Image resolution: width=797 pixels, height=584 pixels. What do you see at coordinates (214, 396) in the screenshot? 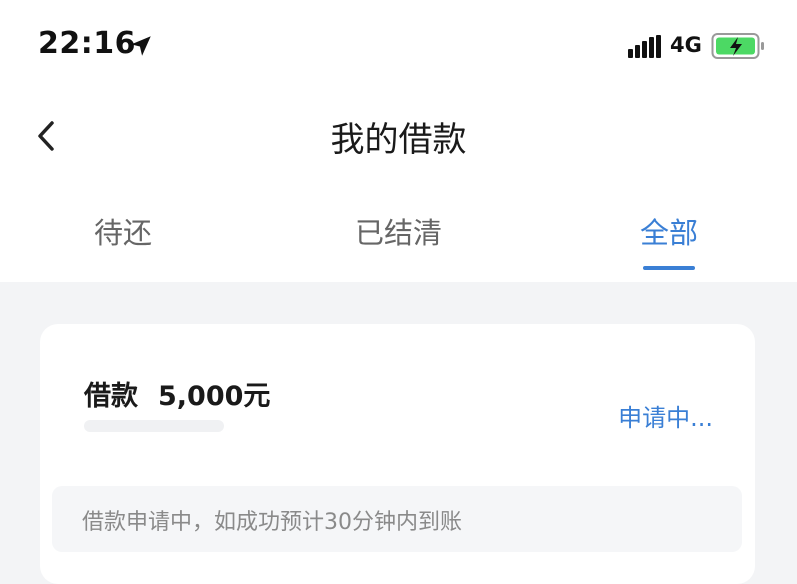
I see `loan-amount: 5,000元` at bounding box center [214, 396].